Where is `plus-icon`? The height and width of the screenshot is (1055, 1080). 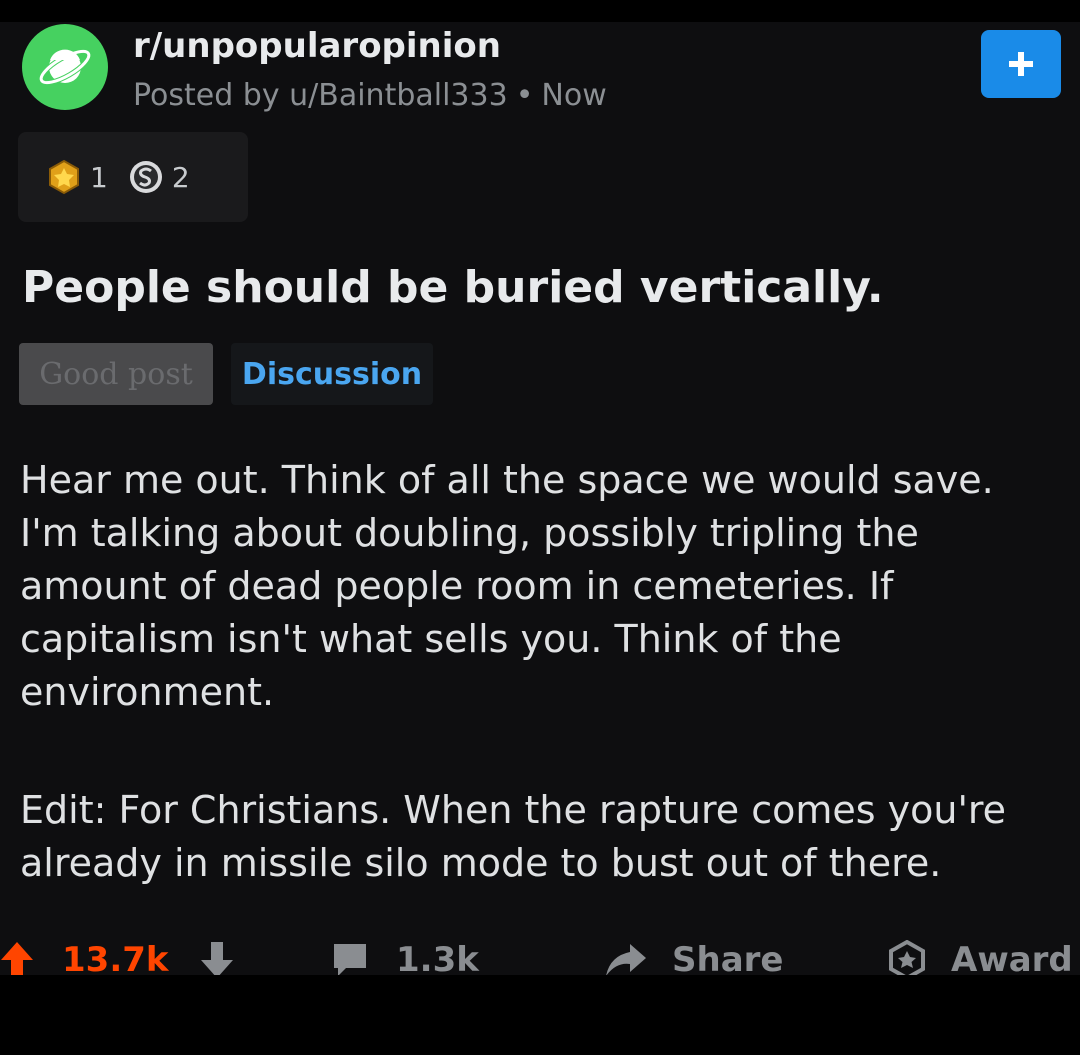 plus-icon is located at coordinates (1021, 64).